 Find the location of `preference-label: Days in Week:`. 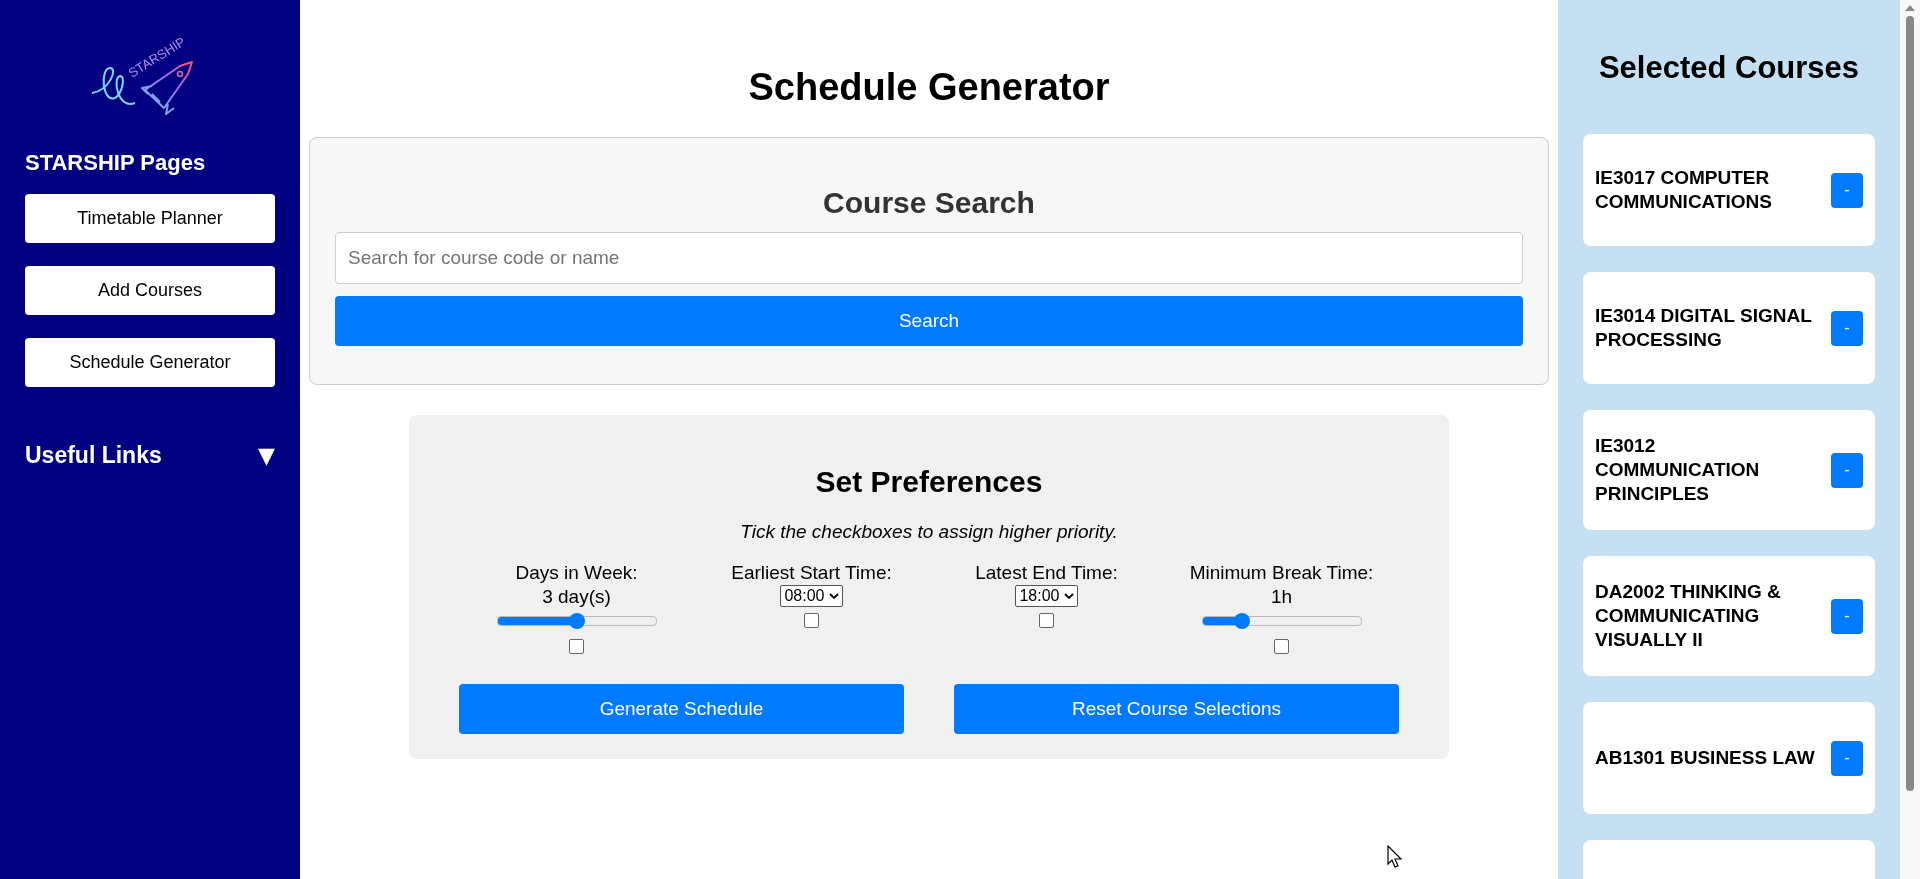

preference-label: Days in Week: is located at coordinates (576, 573).